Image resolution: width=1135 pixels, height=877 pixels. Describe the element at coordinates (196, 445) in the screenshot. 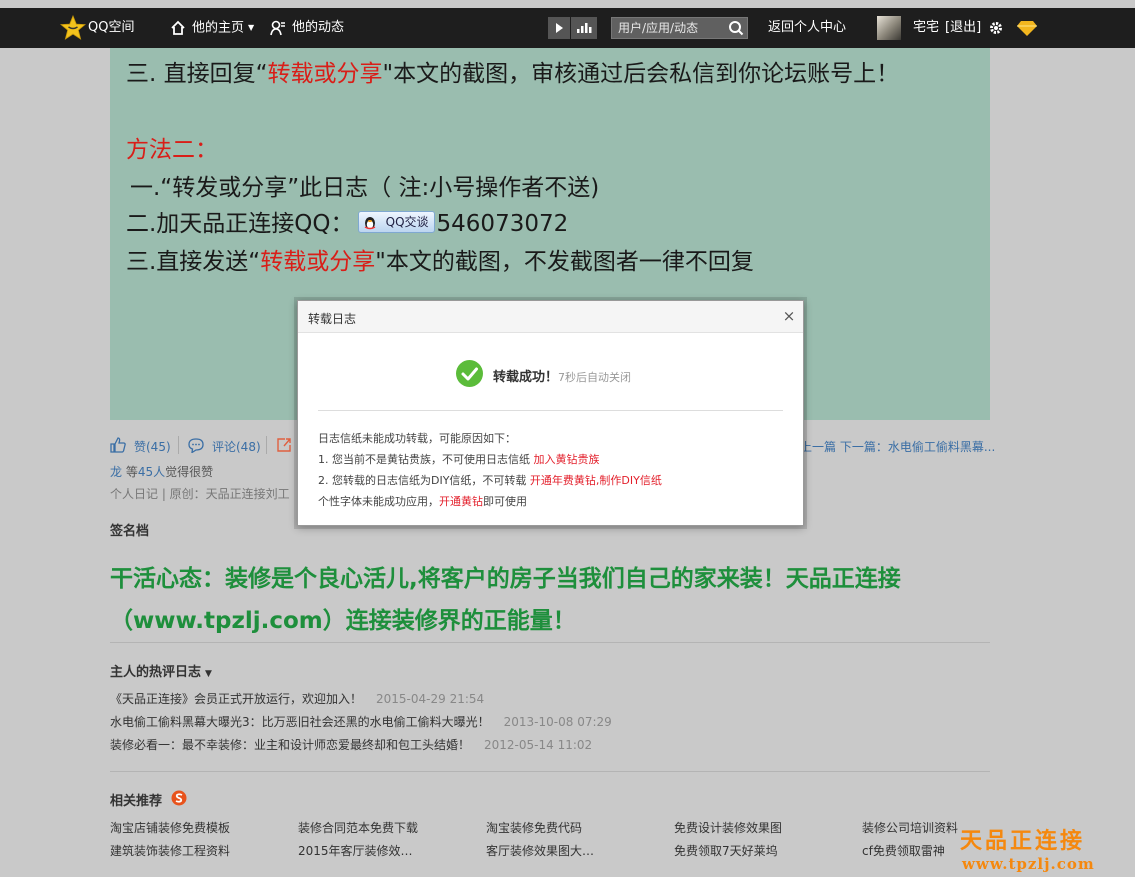

I see `comment-icon` at that location.